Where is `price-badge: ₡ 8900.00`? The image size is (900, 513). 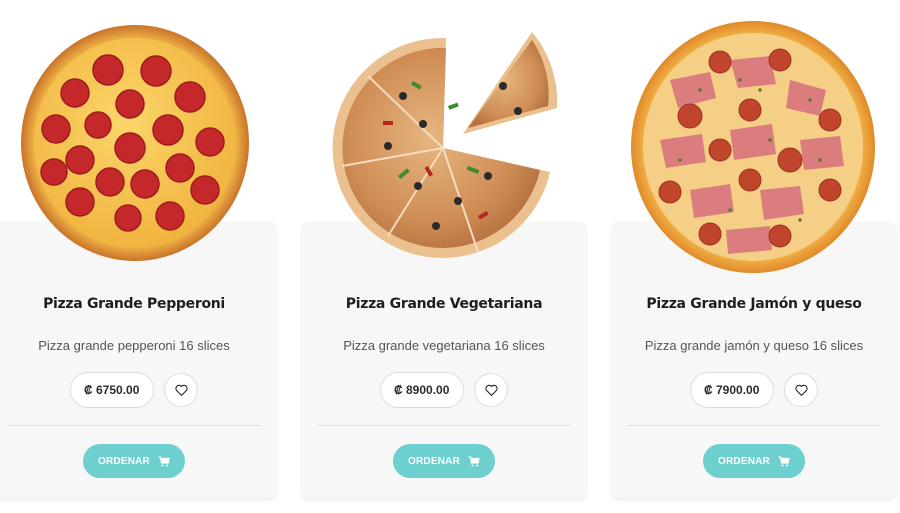 price-badge: ₡ 8900.00 is located at coordinates (422, 390).